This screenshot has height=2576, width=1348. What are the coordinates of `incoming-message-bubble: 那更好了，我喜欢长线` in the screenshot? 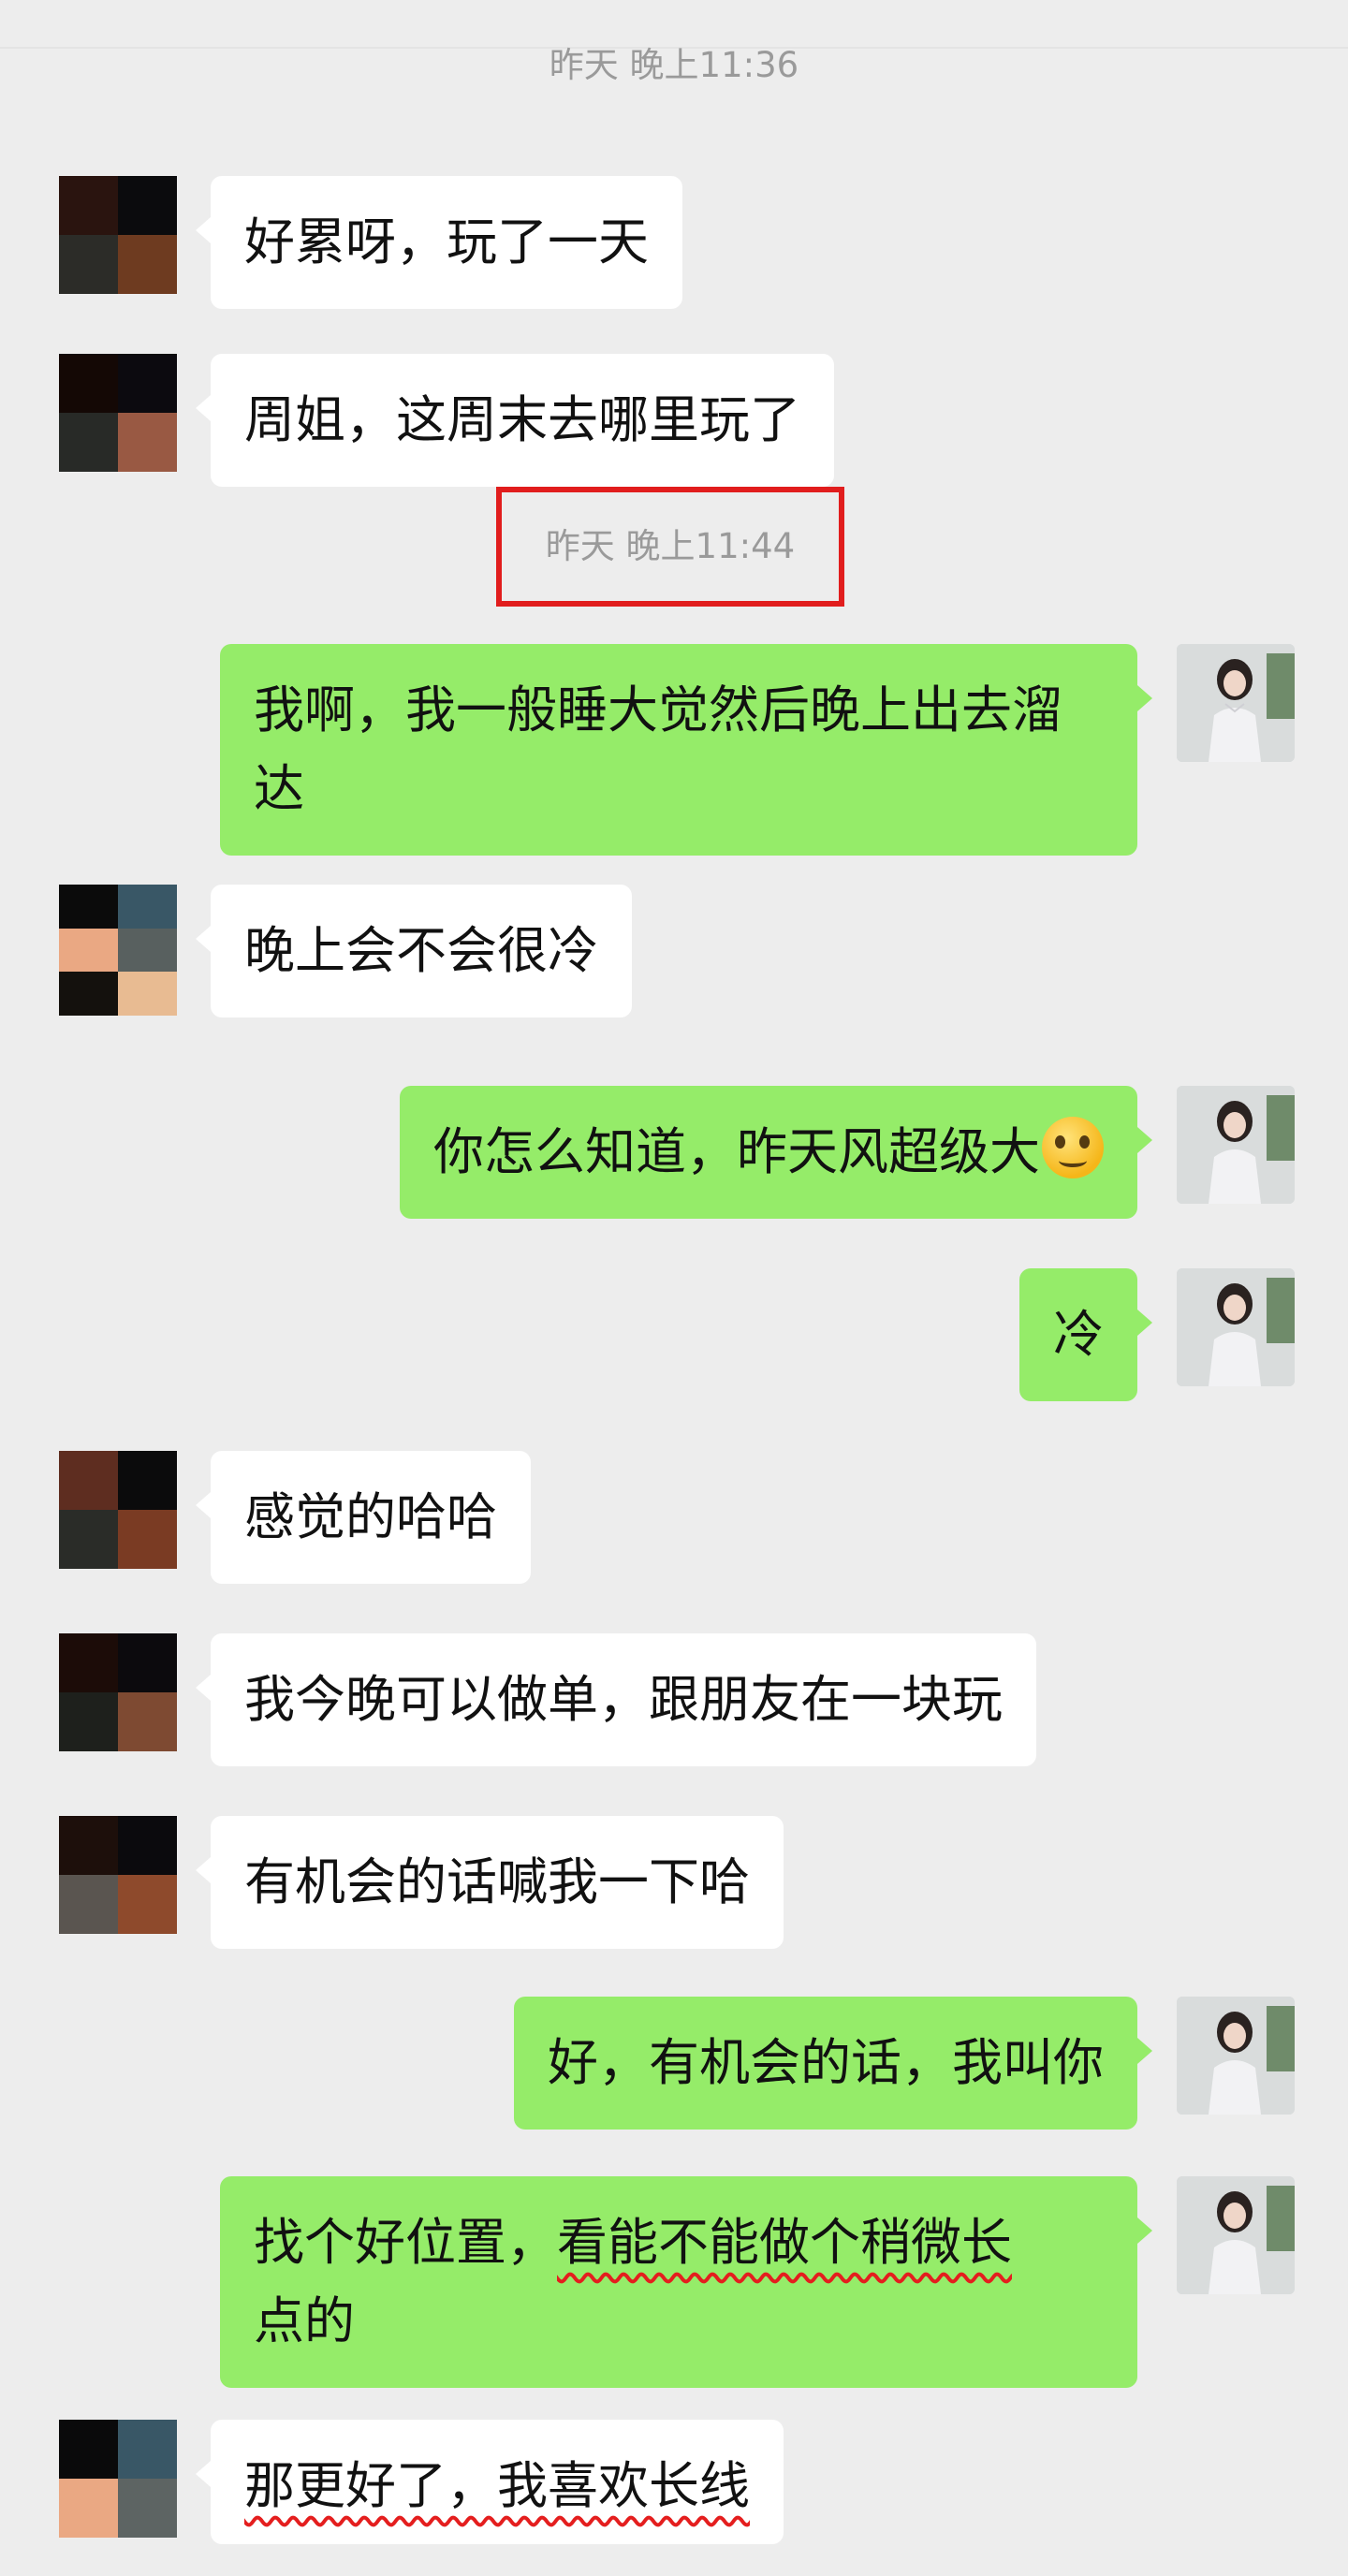 It's located at (490, 2482).